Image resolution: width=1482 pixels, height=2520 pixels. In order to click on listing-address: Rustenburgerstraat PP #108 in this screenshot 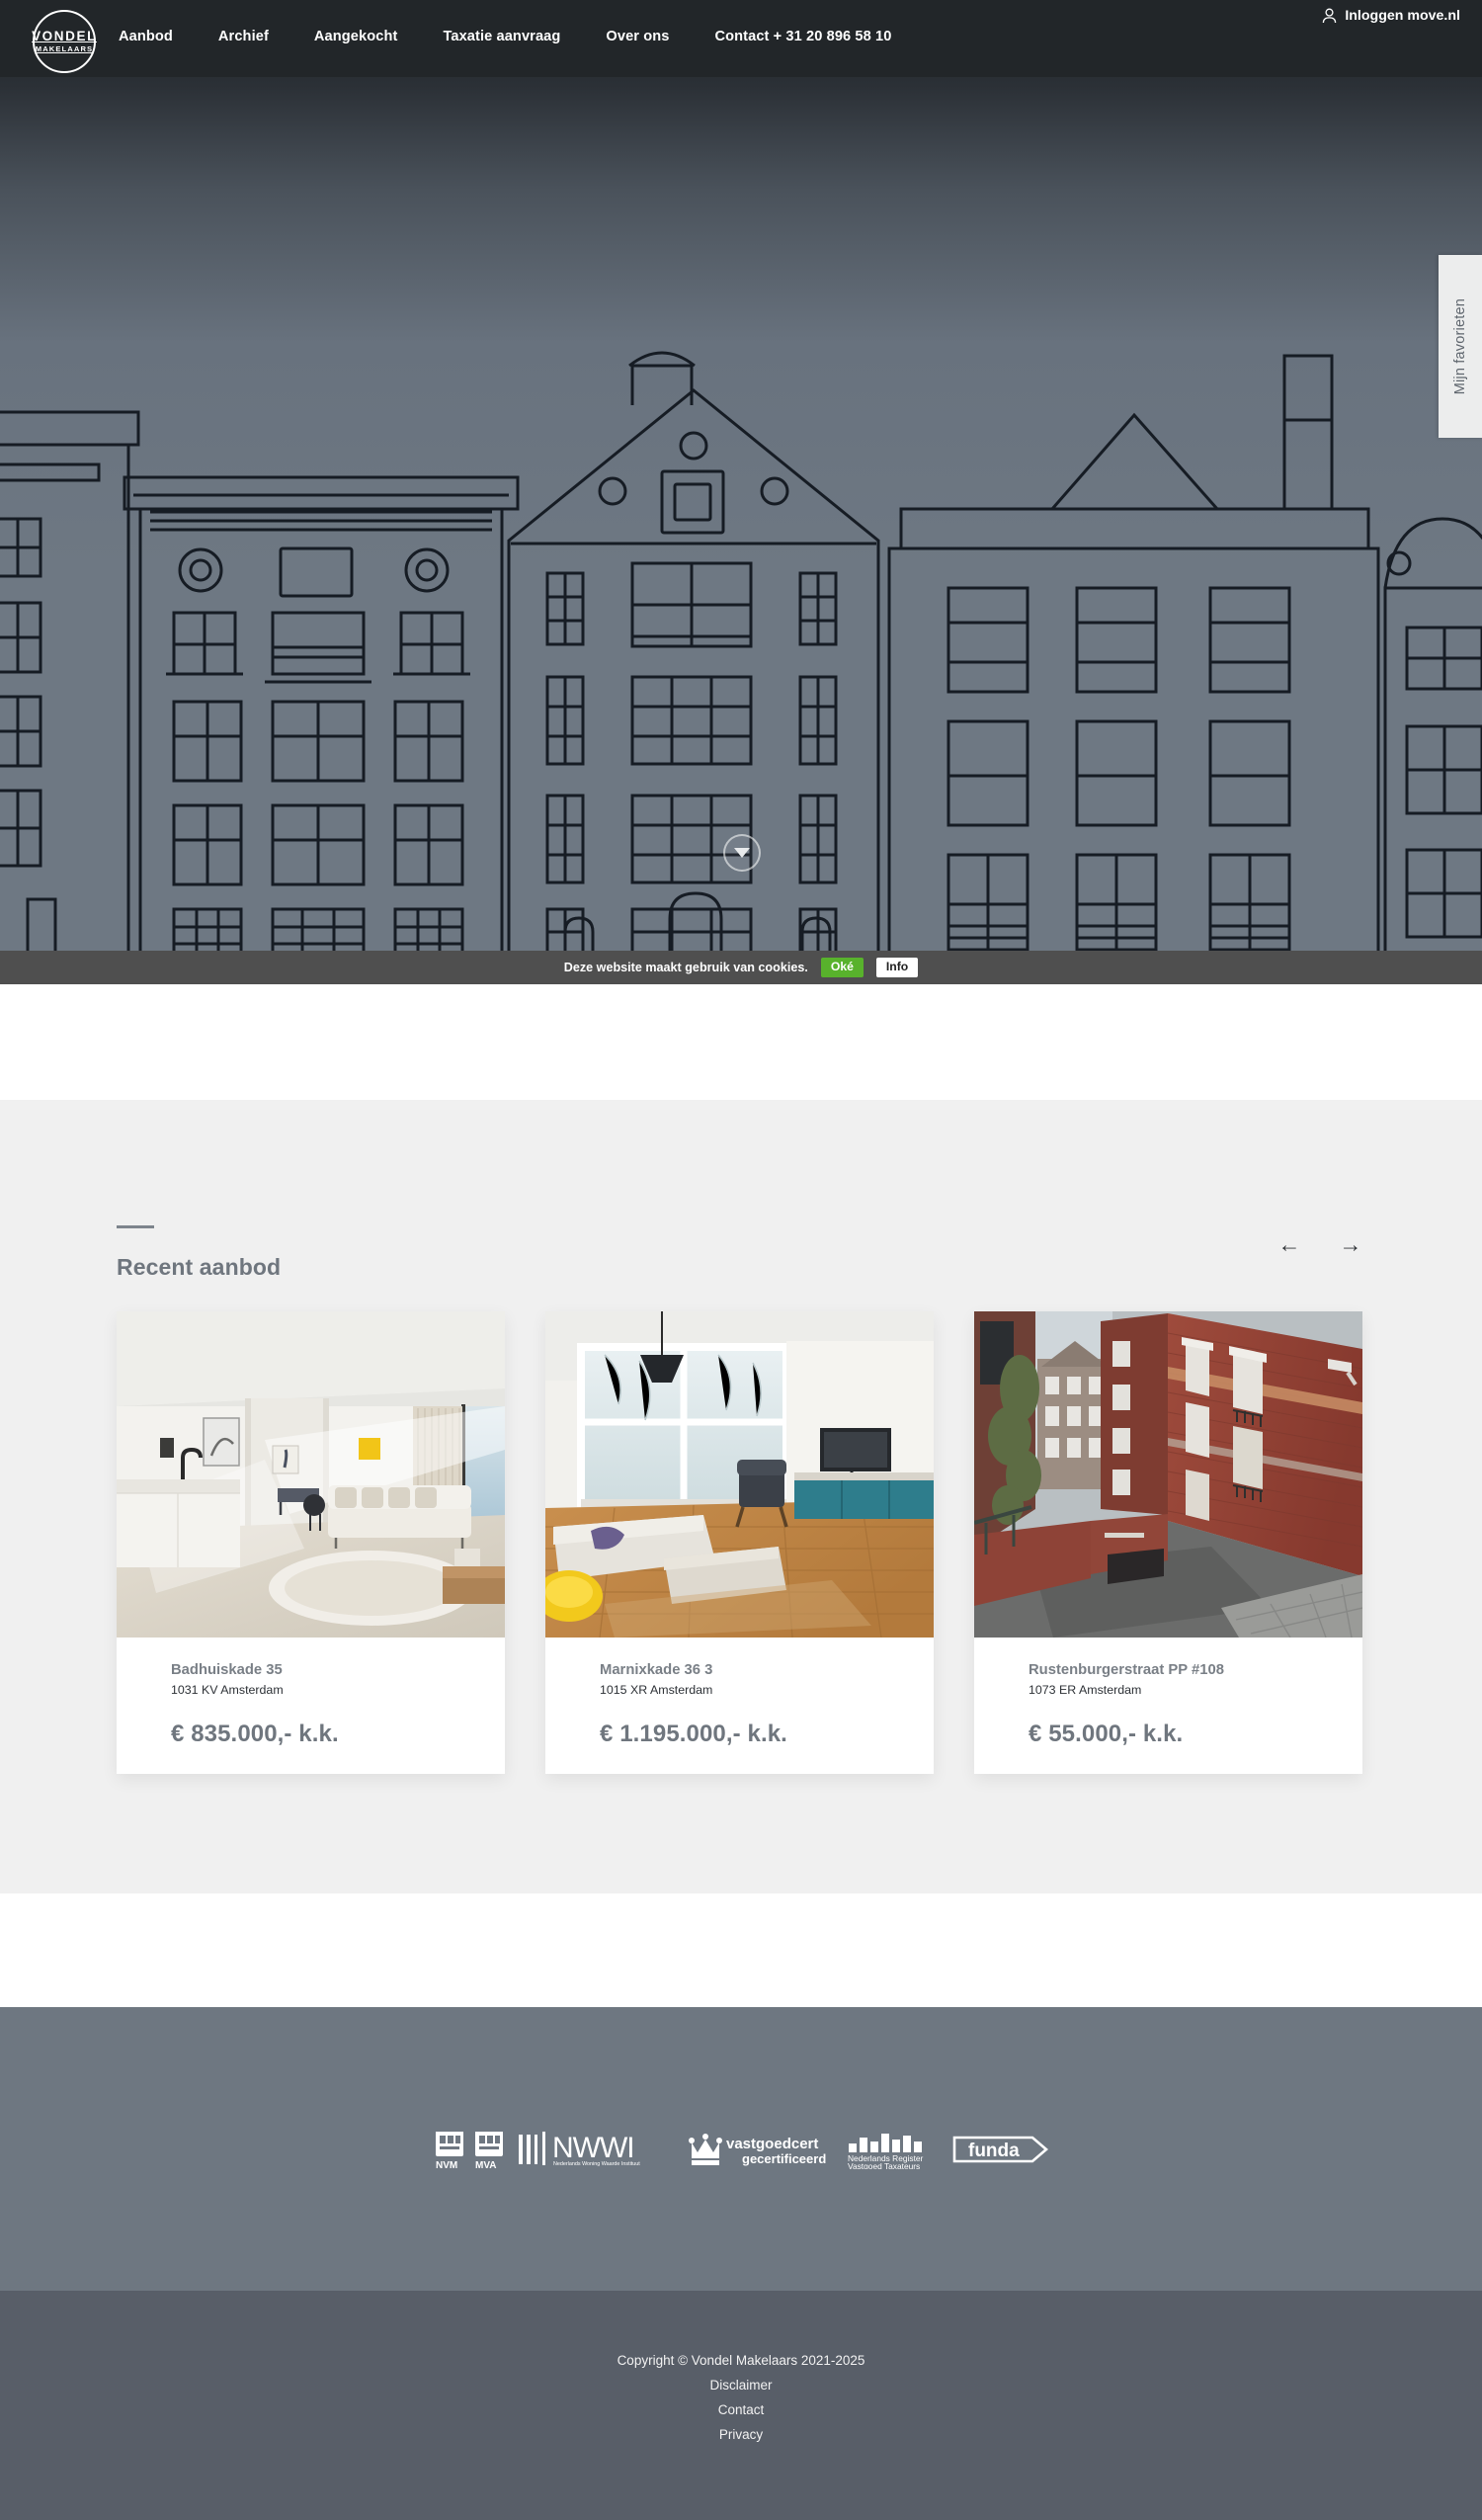, I will do `click(1126, 1670)`.